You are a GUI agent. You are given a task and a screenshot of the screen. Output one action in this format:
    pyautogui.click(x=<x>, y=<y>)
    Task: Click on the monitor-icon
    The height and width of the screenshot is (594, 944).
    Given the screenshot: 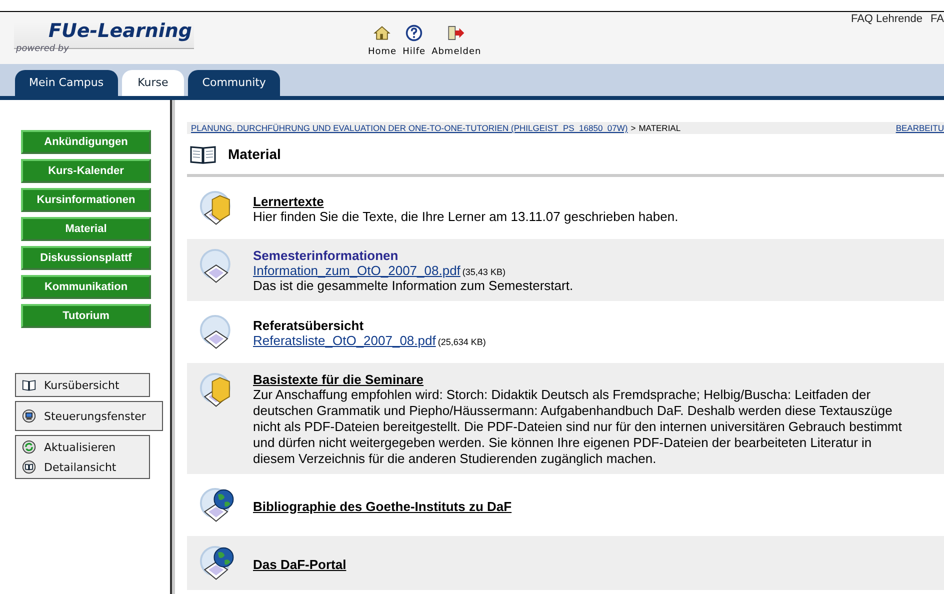 What is the action you would take?
    pyautogui.click(x=29, y=416)
    